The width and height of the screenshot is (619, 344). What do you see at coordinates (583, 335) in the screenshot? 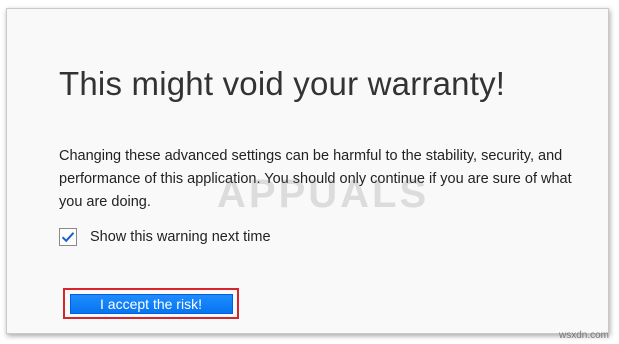
I see `watermark-text: wsxdn.com` at bounding box center [583, 335].